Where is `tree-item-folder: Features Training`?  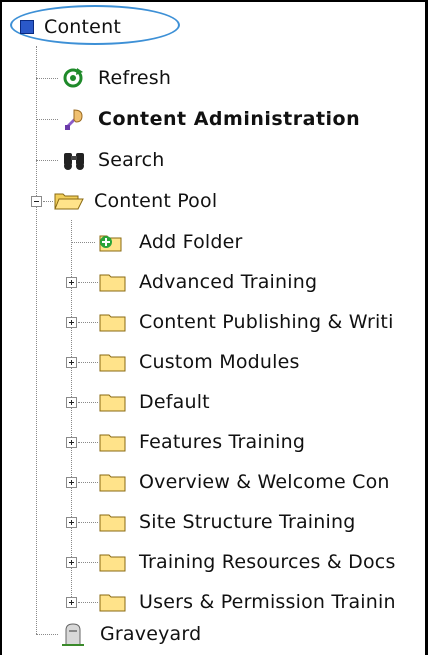 tree-item-folder: Features Training is located at coordinates (202, 442).